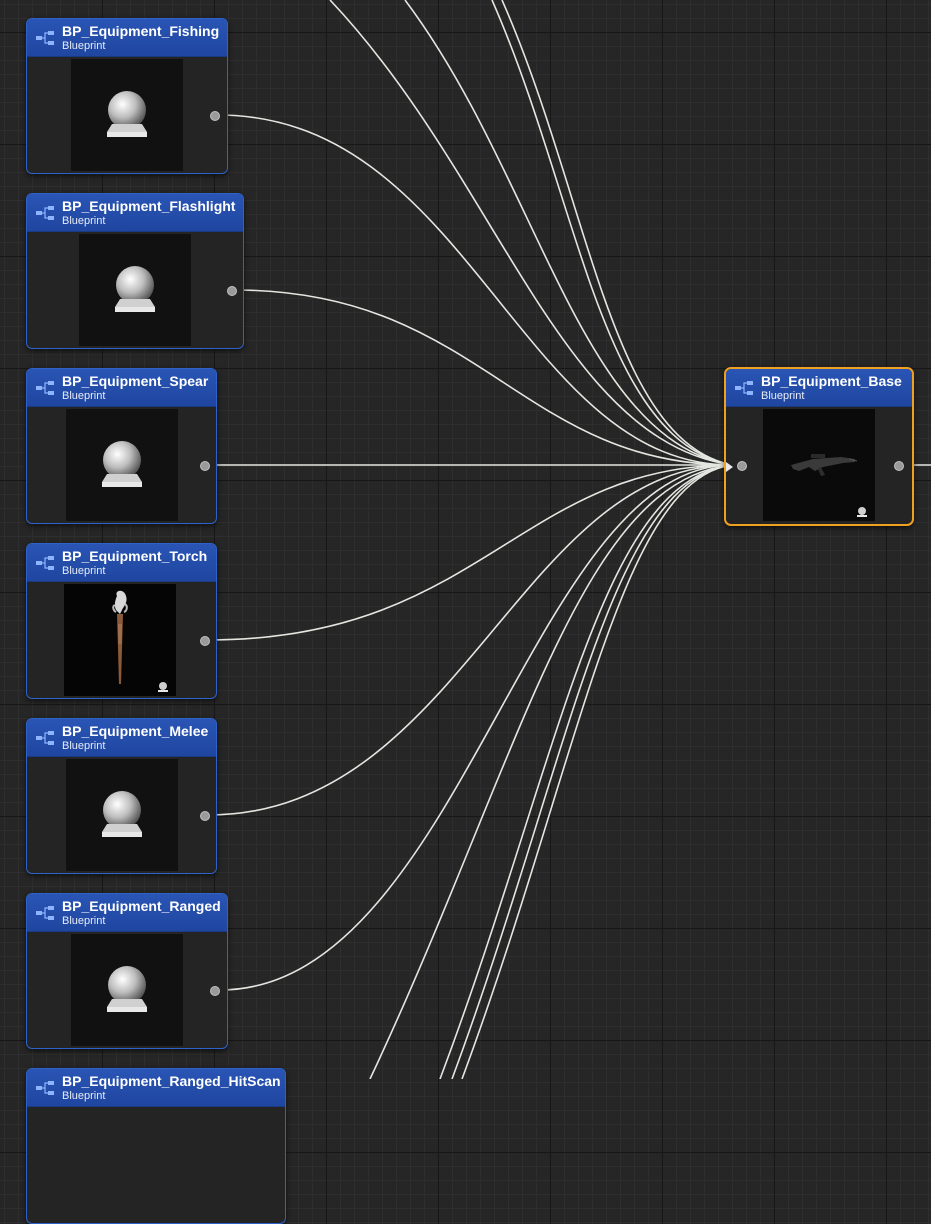 Image resolution: width=931 pixels, height=1224 pixels. I want to click on node-header: BP_Equipment_Ranged_HitScan Blueprint, so click(156, 1088).